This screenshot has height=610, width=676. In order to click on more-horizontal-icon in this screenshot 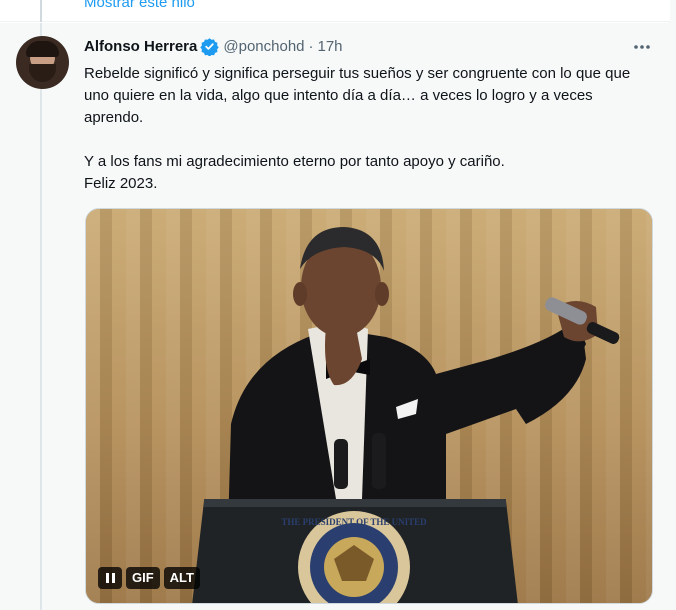, I will do `click(642, 47)`.